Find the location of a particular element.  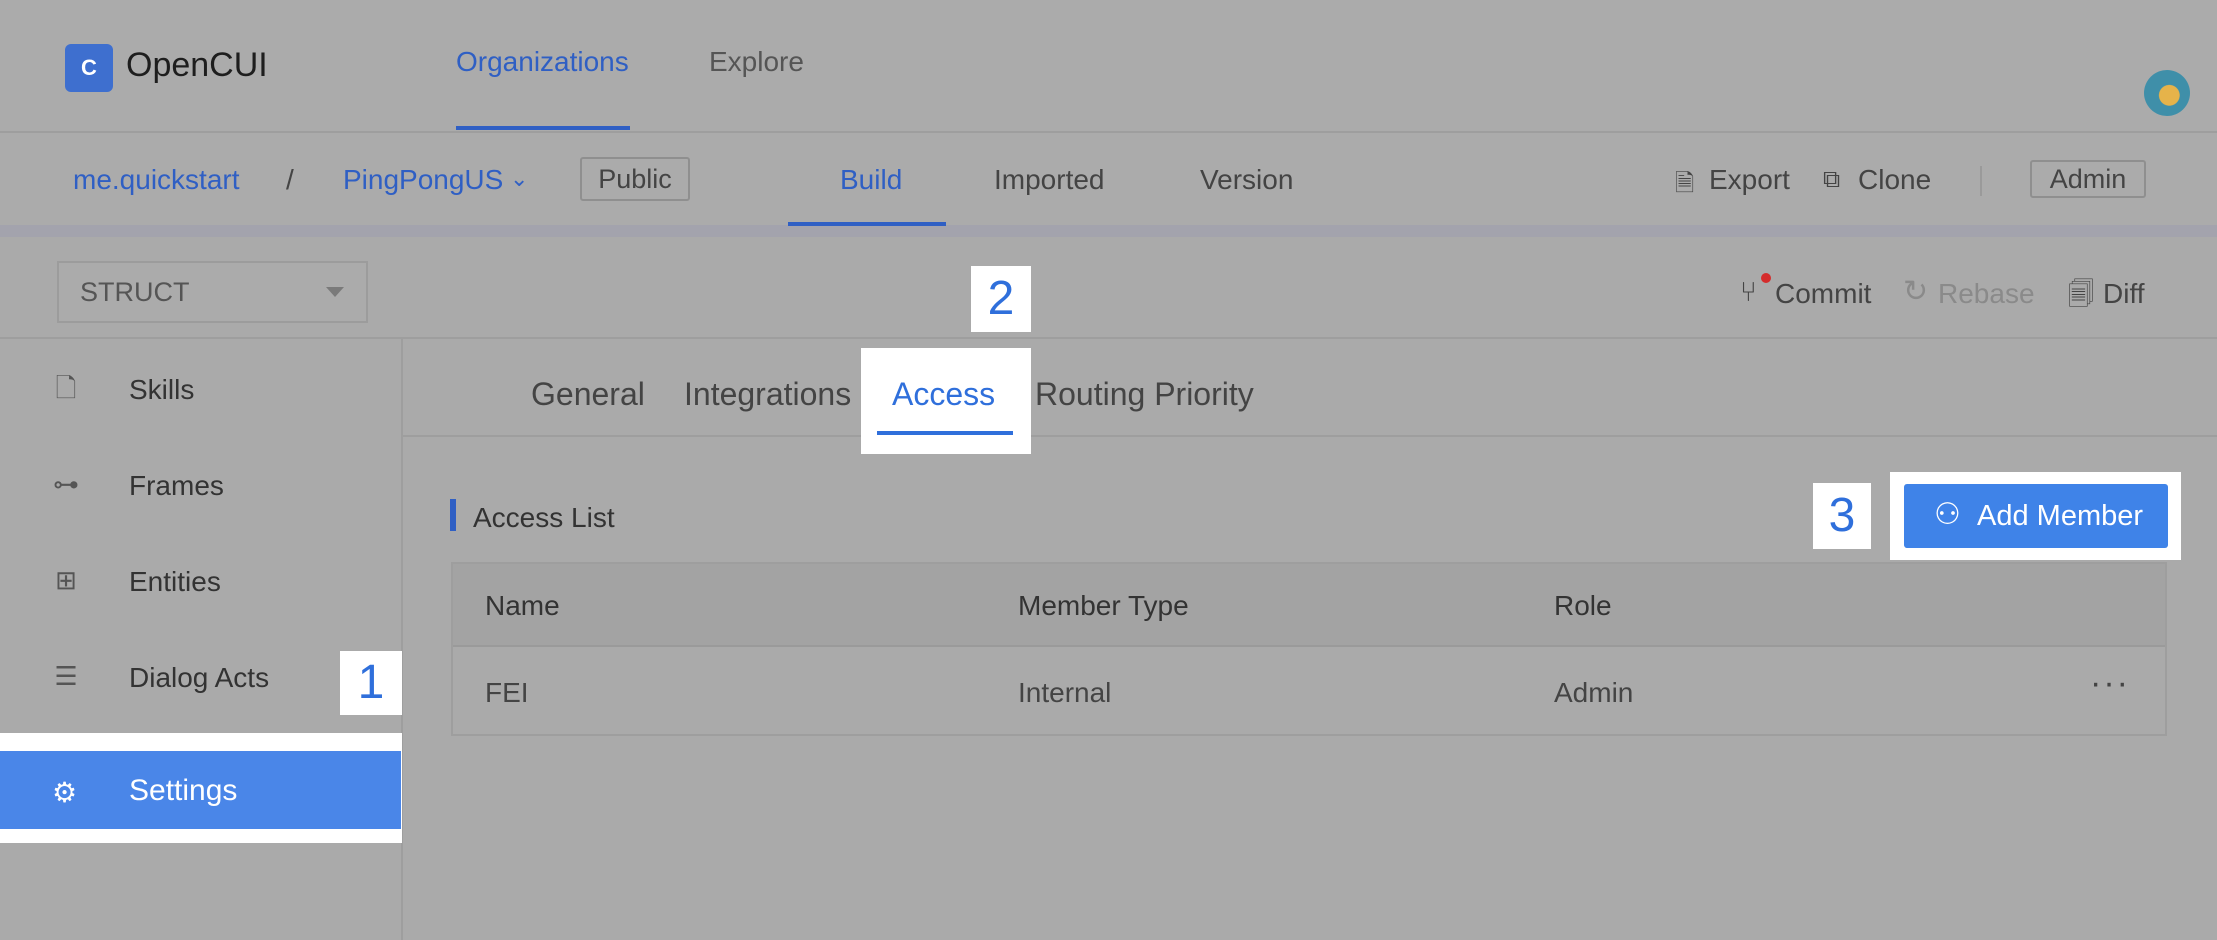

more-options-icon: ··· is located at coordinates (2110, 683).